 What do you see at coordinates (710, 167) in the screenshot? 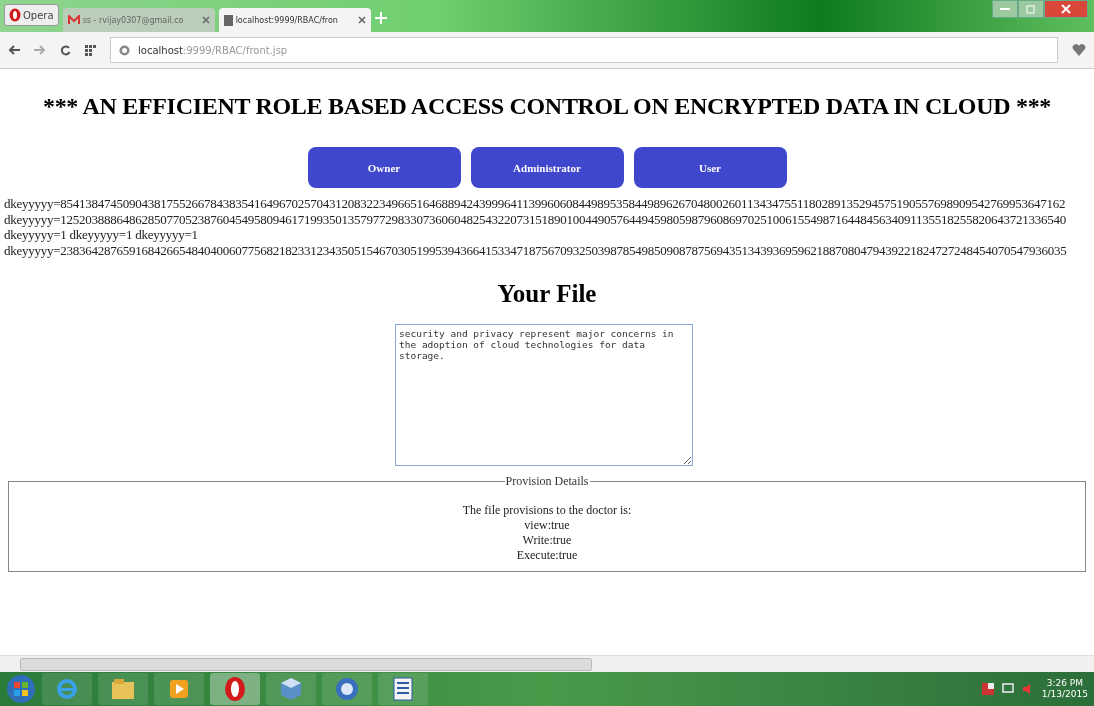
I see `role-button: User` at bounding box center [710, 167].